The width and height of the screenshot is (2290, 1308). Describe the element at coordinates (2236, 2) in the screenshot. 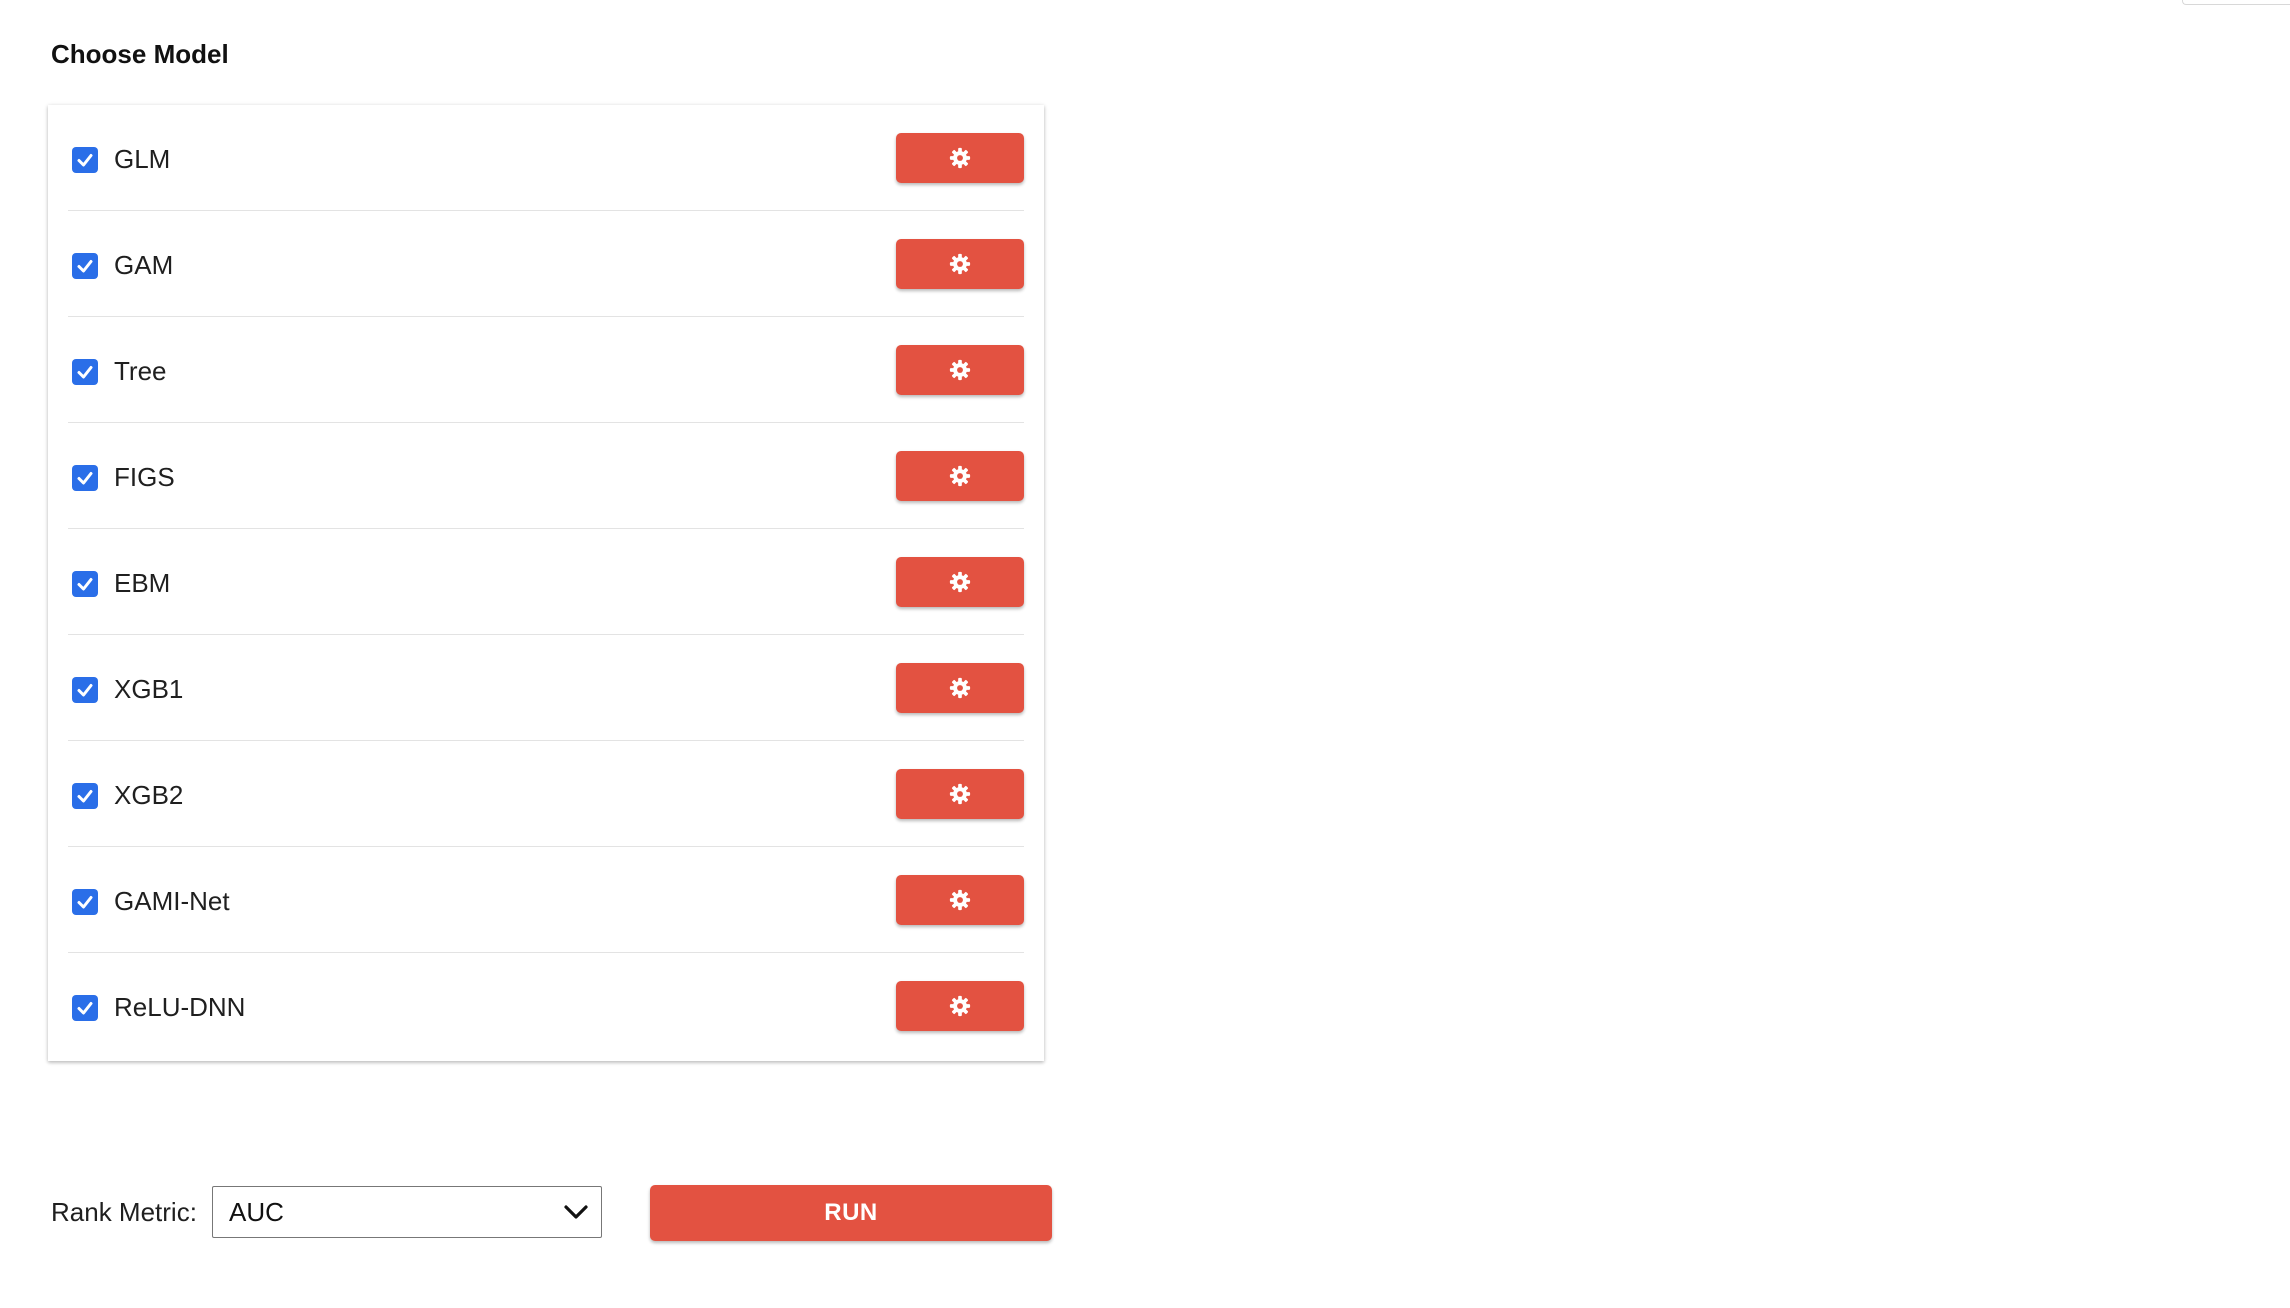

I see `window-edge` at that location.